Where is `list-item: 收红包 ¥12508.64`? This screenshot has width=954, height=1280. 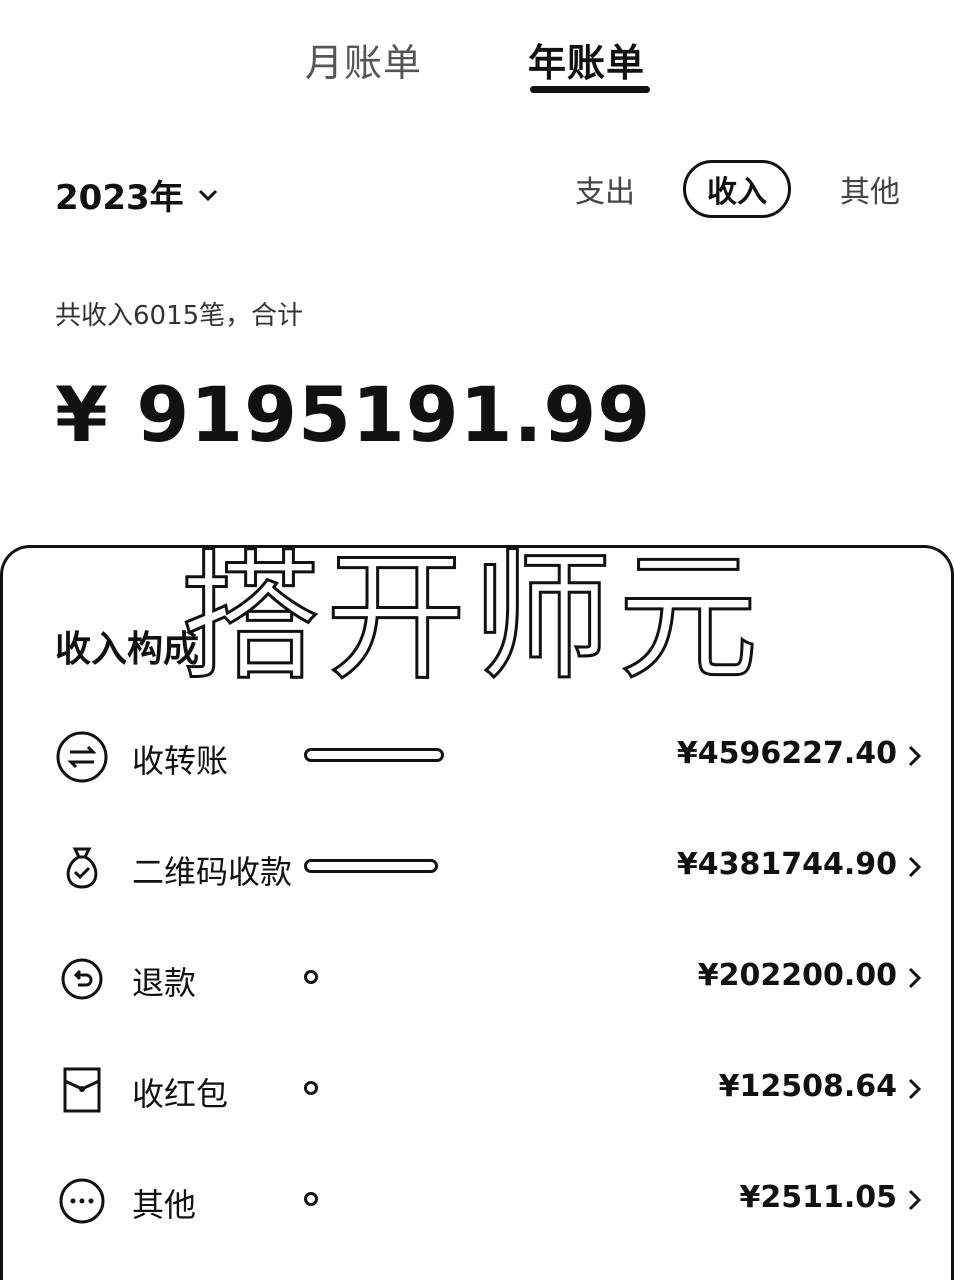 list-item: 收红包 ¥12508.64 is located at coordinates (477, 1088).